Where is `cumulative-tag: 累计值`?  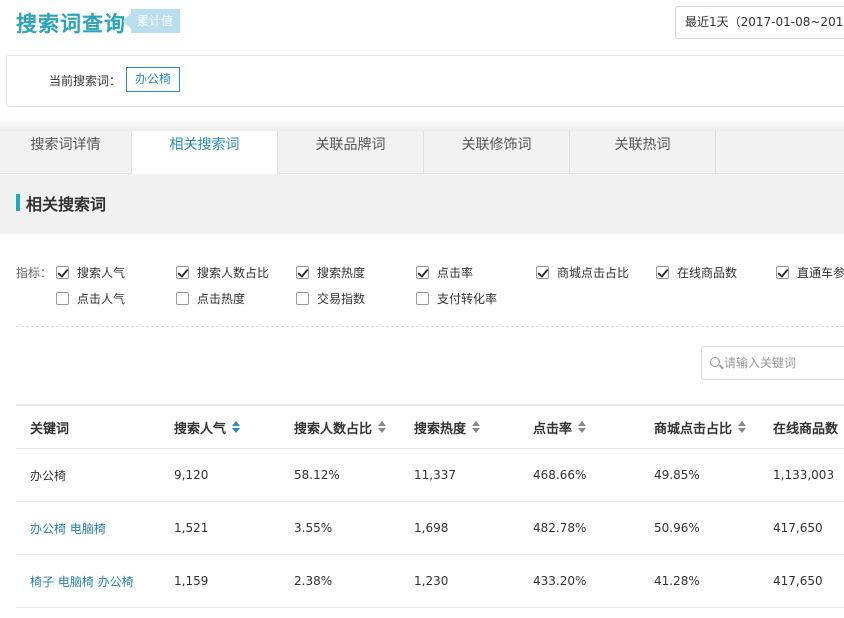 cumulative-tag: 累计值 is located at coordinates (151, 21).